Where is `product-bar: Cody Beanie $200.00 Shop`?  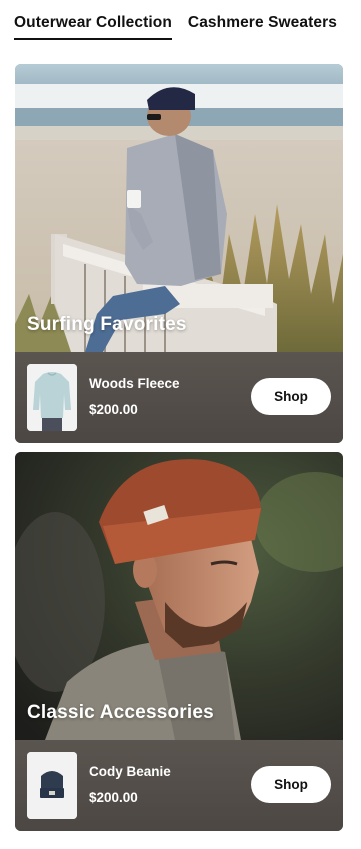
product-bar: Cody Beanie $200.00 Shop is located at coordinates (179, 785).